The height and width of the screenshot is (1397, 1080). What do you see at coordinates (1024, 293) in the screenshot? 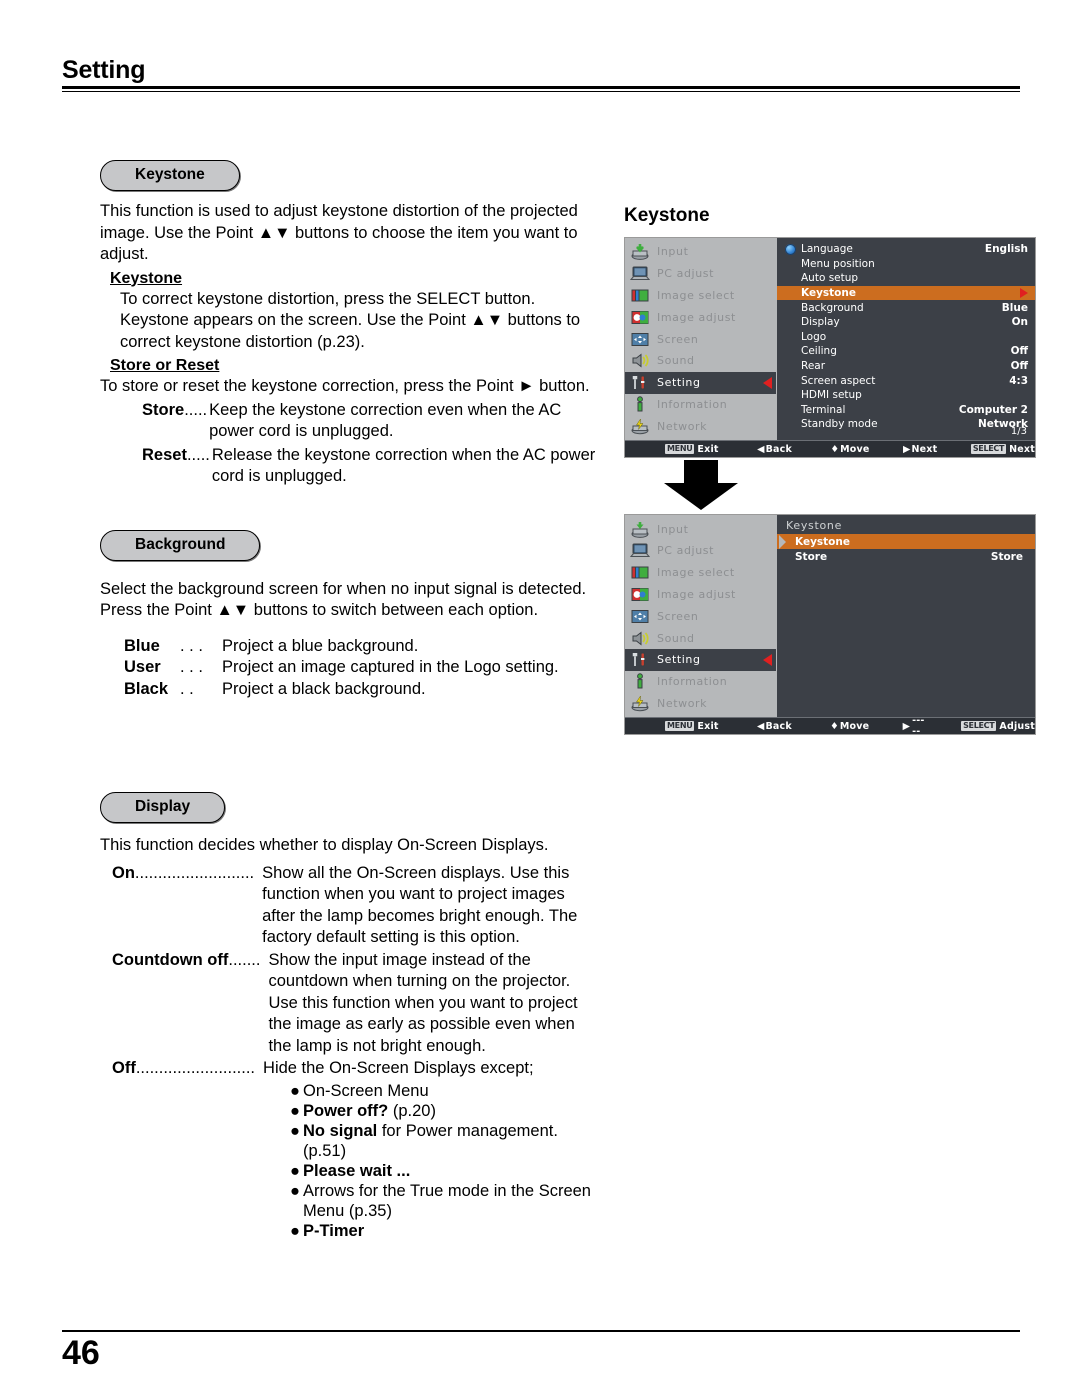
I see `menu-row-next-arrow-icon` at bounding box center [1024, 293].